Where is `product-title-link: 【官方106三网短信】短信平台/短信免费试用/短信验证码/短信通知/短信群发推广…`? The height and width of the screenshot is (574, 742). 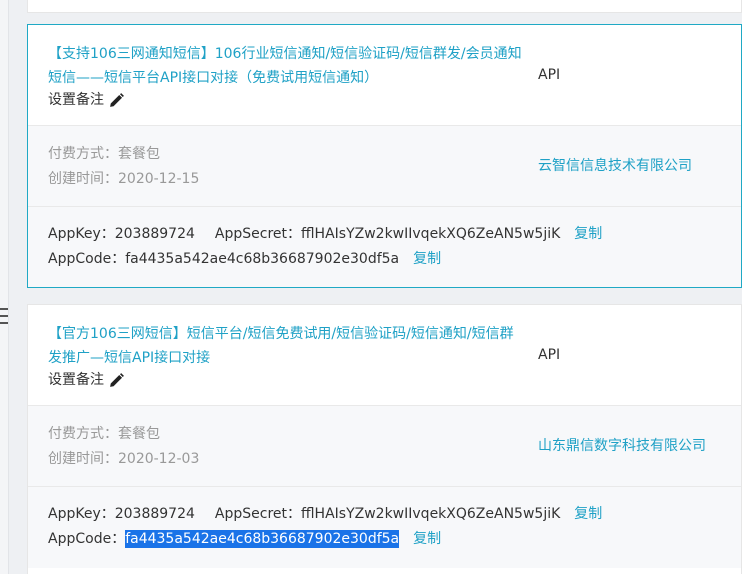 product-title-link: 【官方106三网短信】短信平台/短信免费试用/短信验证码/短信通知/短信群发推广… is located at coordinates (285, 346).